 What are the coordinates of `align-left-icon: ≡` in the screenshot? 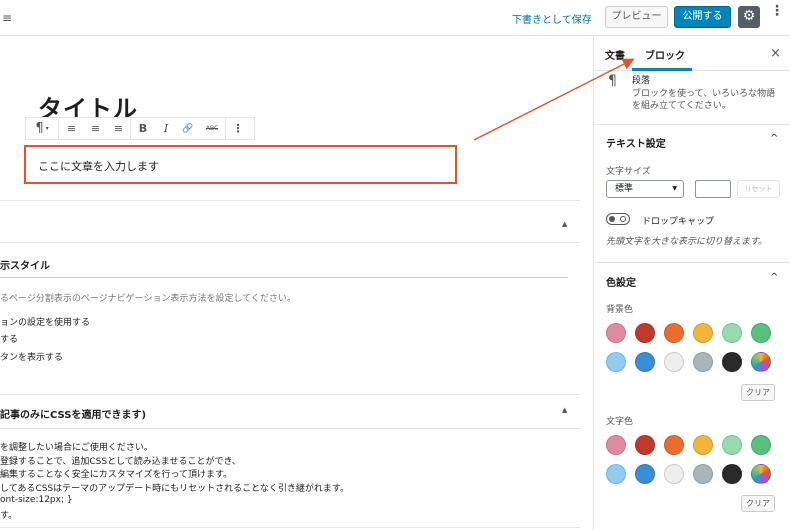 It's located at (71, 128).